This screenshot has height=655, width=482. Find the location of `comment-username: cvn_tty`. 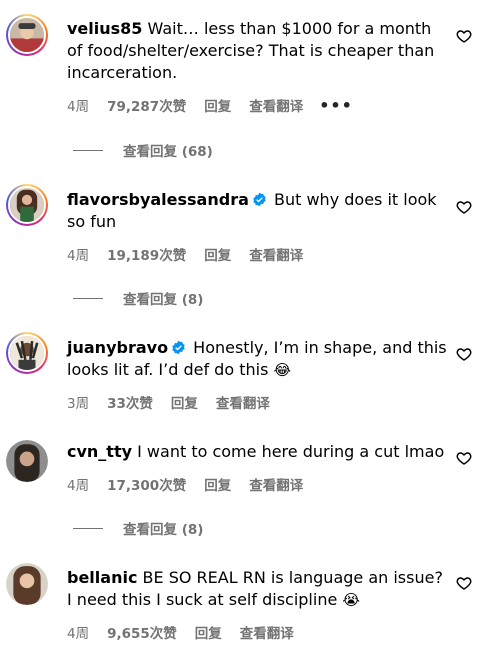

comment-username: cvn_tty is located at coordinates (99, 451).